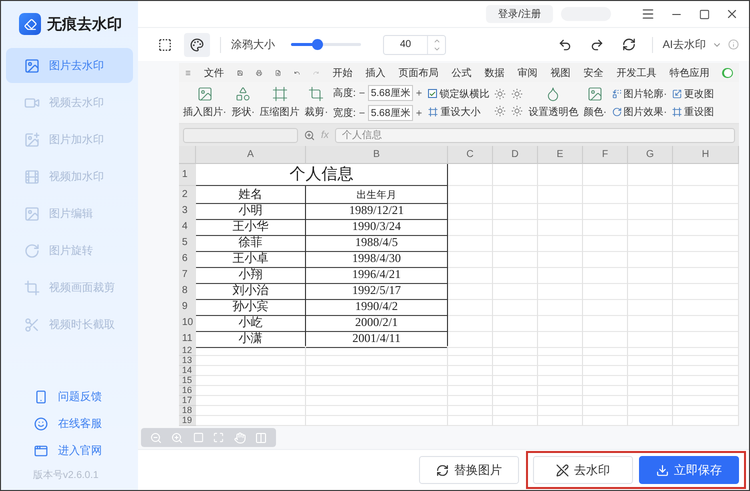 The height and width of the screenshot is (491, 750). What do you see at coordinates (509, 102) in the screenshot?
I see `brightness-contrast-icons` at bounding box center [509, 102].